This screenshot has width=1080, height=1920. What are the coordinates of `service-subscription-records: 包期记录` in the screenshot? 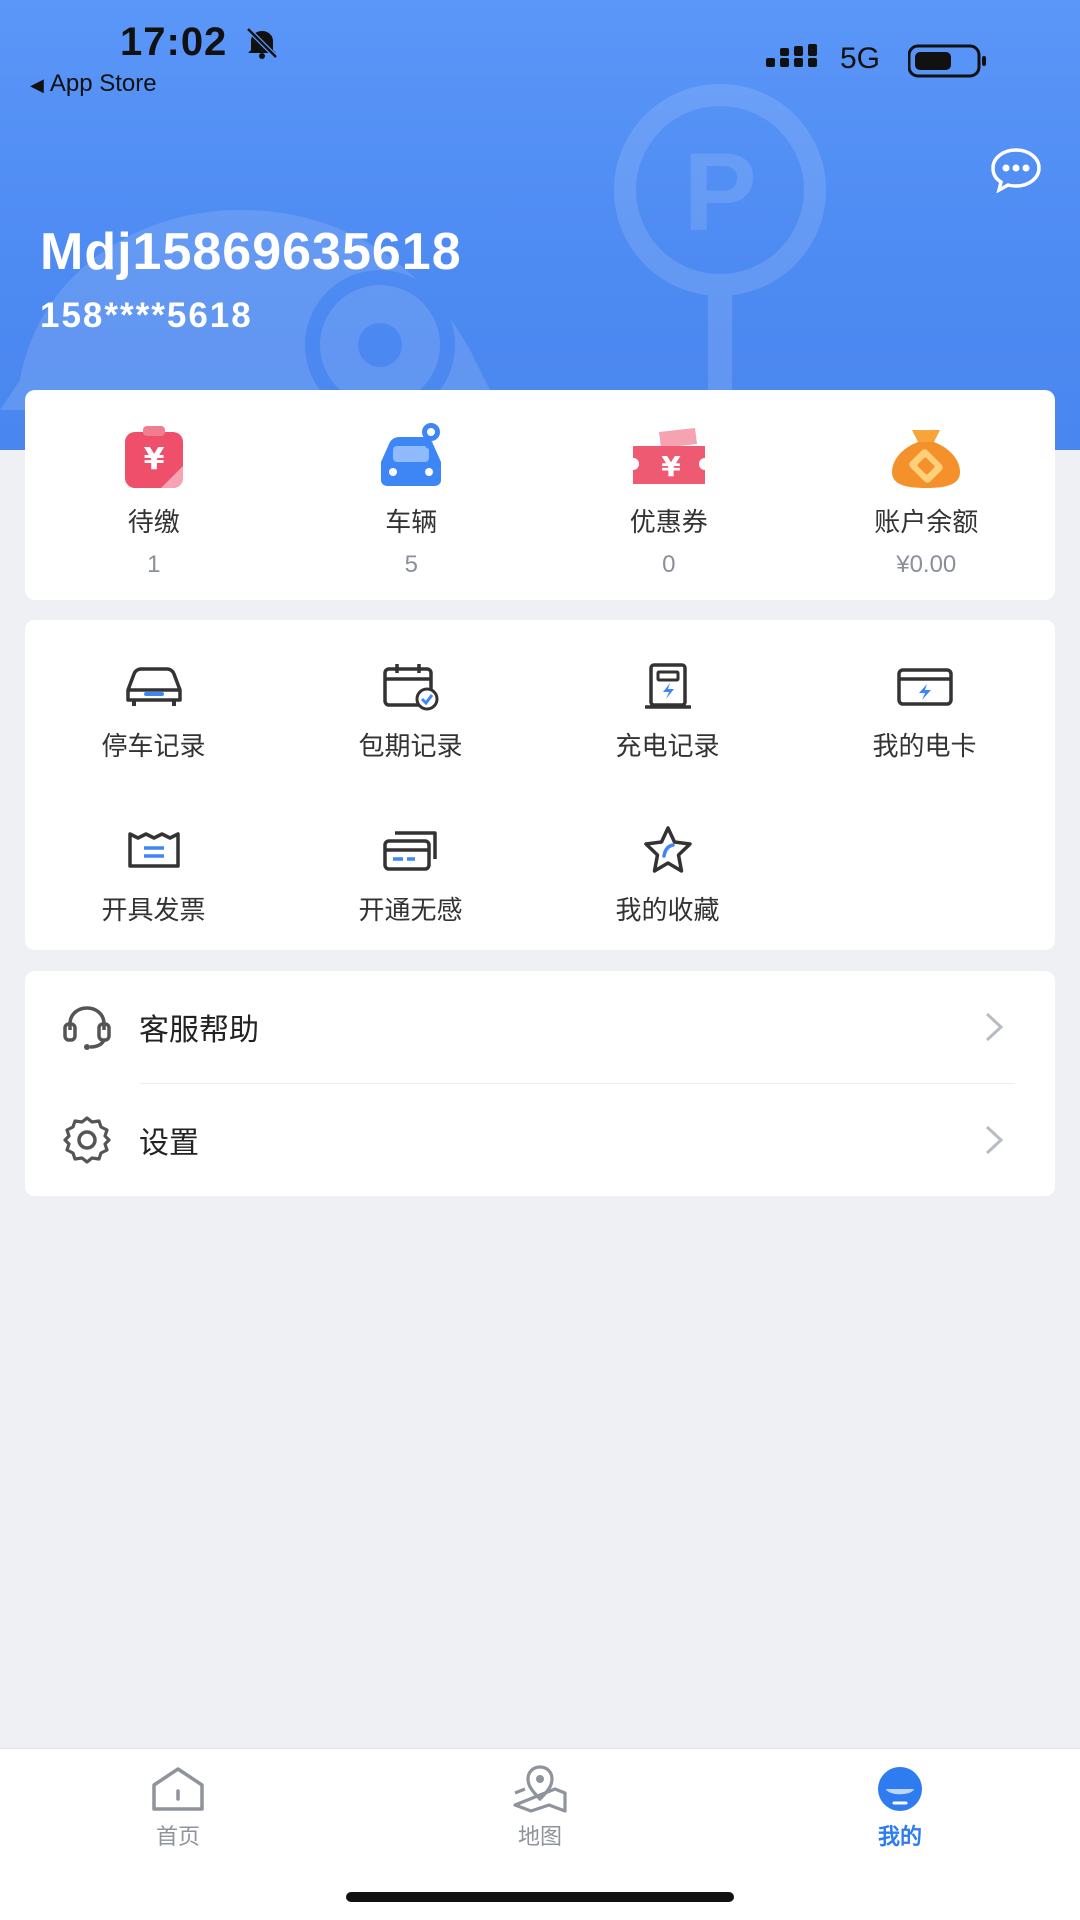 It's located at (410, 710).